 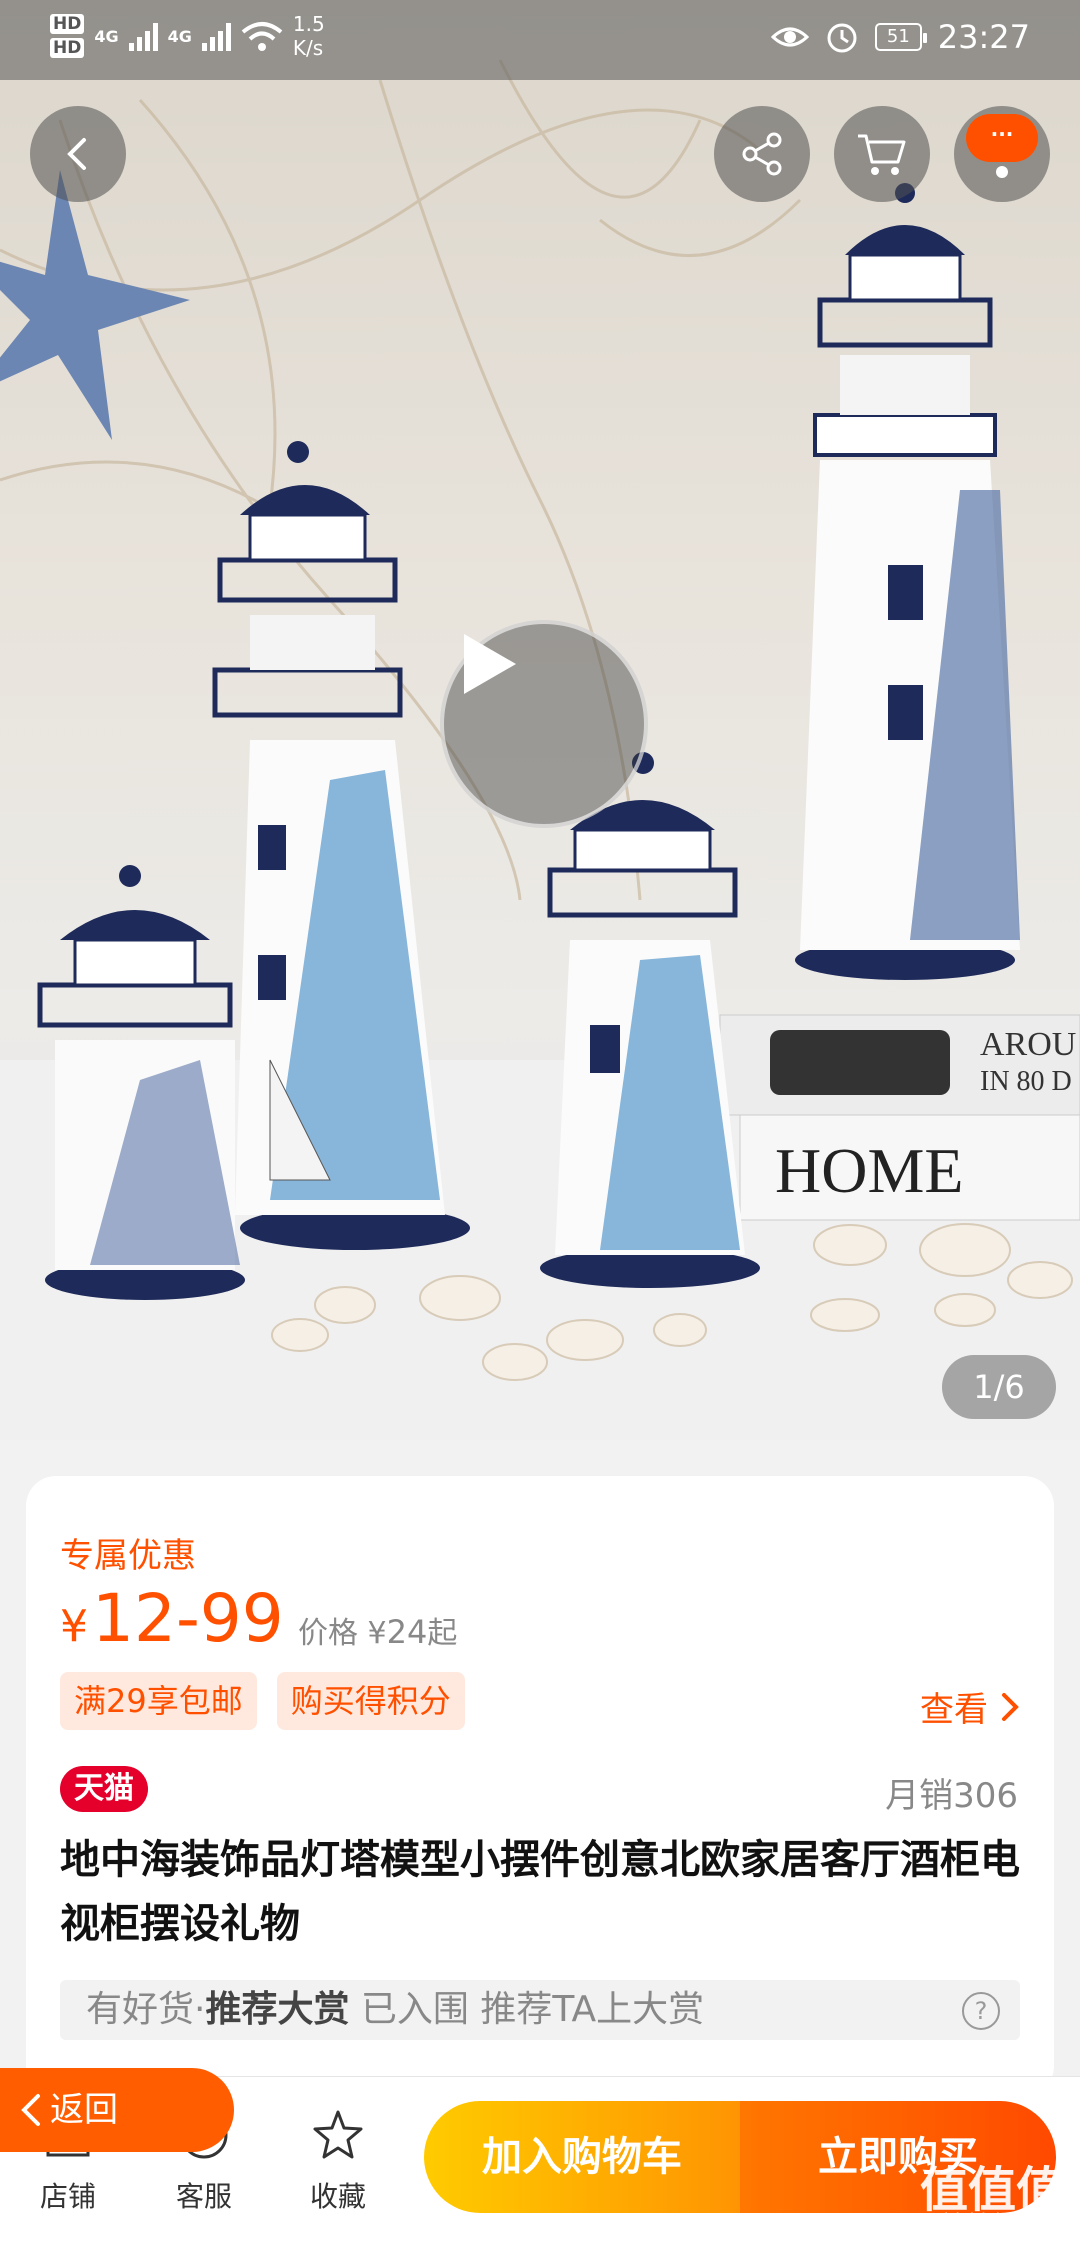 I want to click on return-button: 返回, so click(x=117, y=2110).